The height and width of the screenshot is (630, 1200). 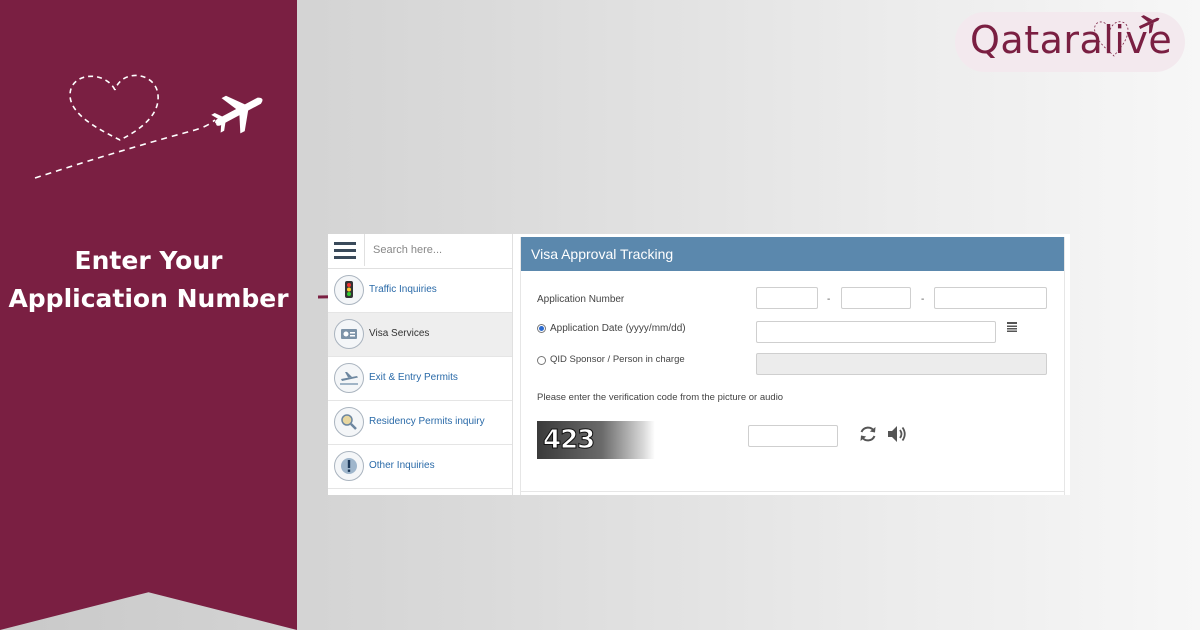 I want to click on airplane-icon, so click(x=349, y=378).